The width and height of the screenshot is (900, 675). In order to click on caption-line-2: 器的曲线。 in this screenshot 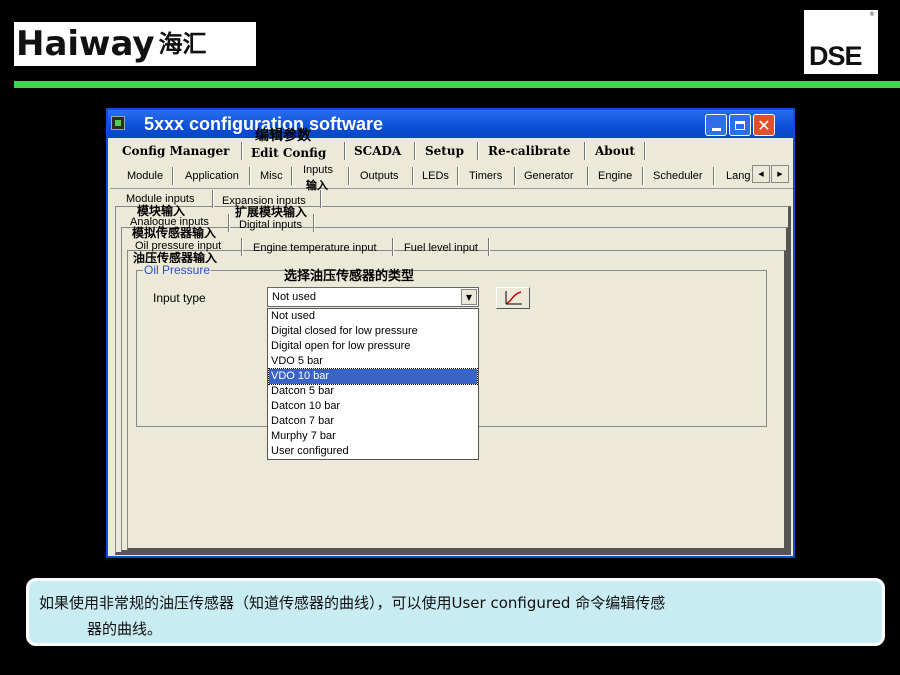, I will do `click(125, 629)`.